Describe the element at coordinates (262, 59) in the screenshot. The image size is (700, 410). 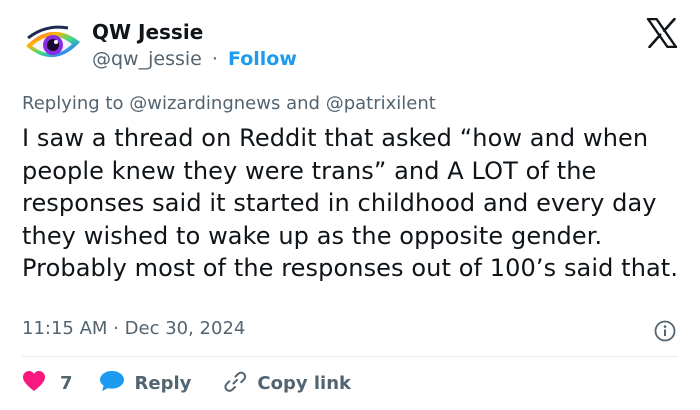
I see `follow-button: Follow` at that location.